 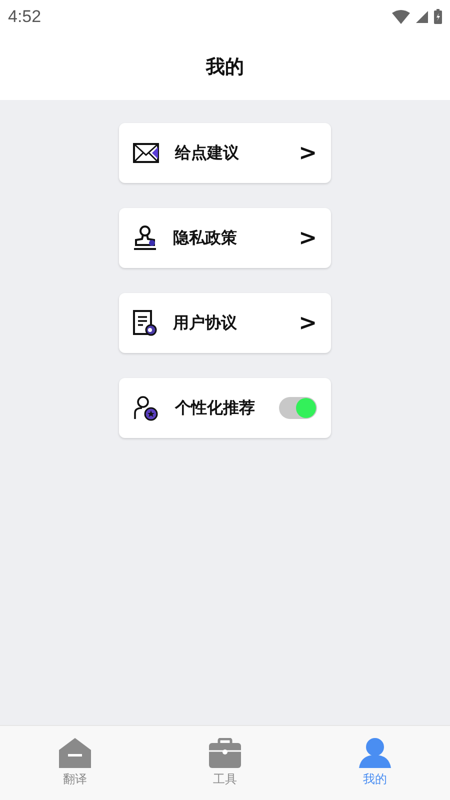 I want to click on person-icon, so click(x=375, y=753).